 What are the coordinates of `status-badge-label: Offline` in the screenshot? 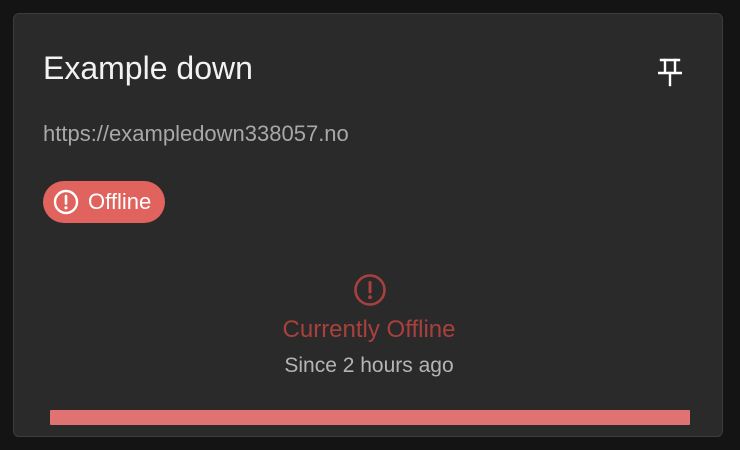 It's located at (120, 201).